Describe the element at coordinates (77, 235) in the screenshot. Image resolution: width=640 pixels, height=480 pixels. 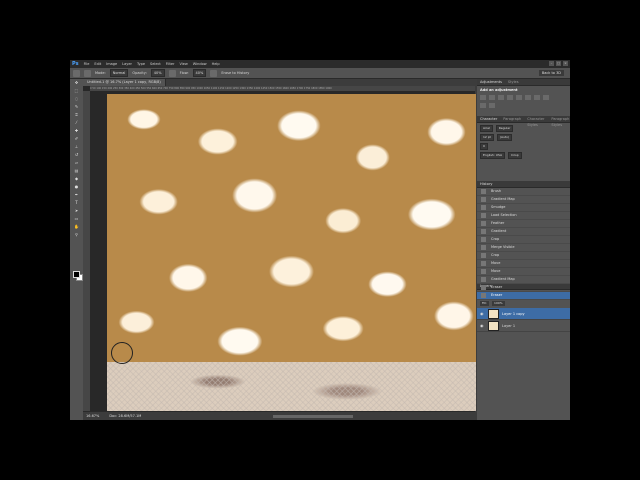
I see `zoom-tool-icon: ⚲` at that location.